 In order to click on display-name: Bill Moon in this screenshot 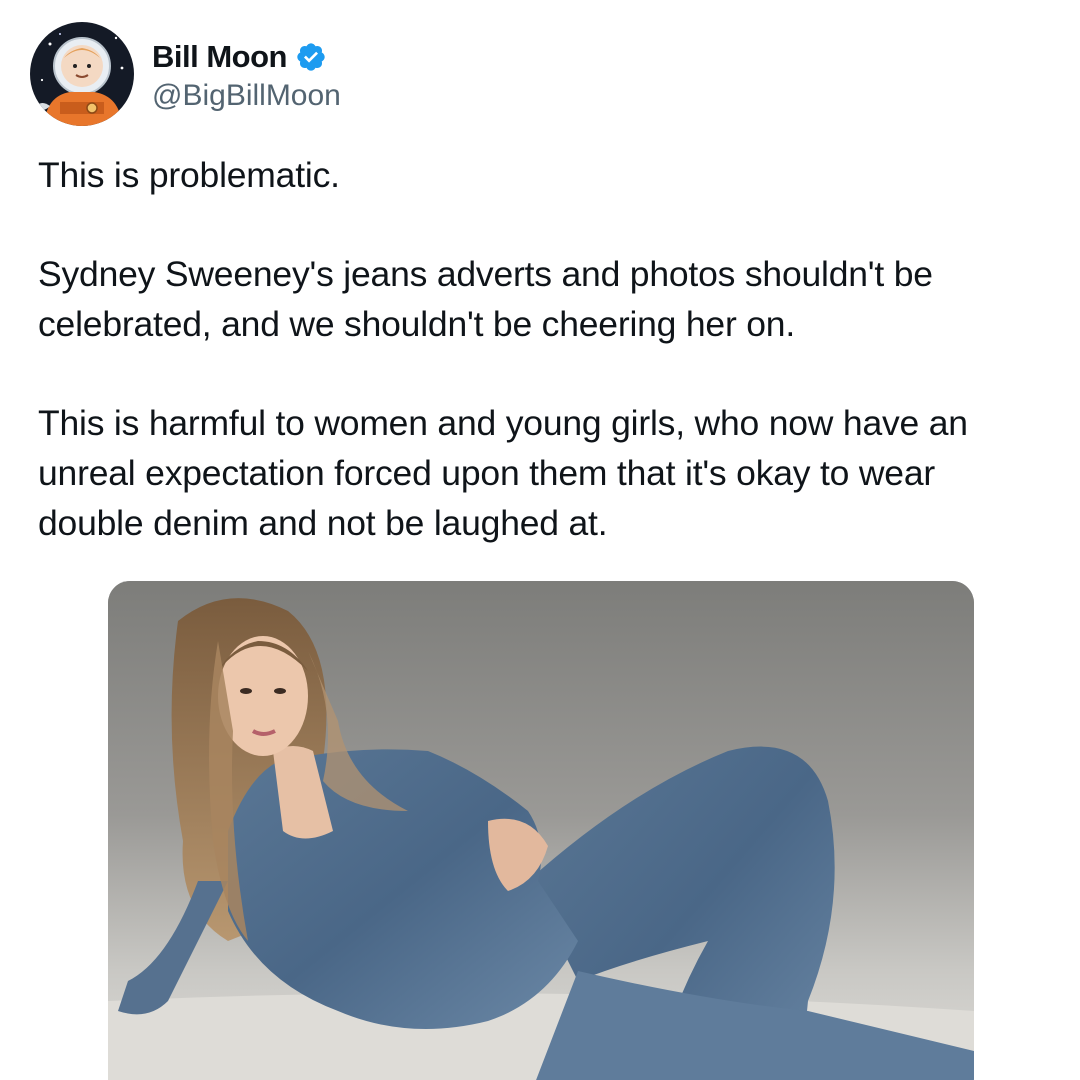, I will do `click(219, 57)`.